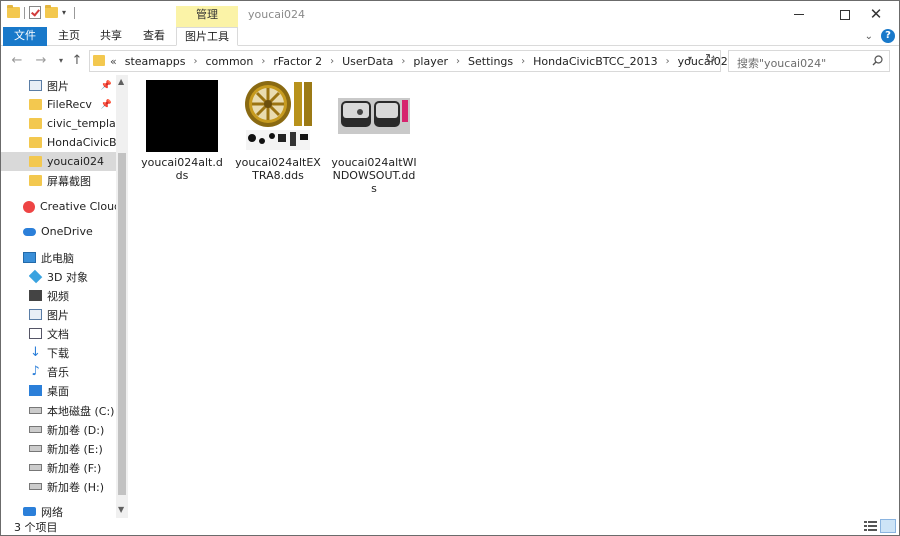  What do you see at coordinates (72, 295) in the screenshot?
I see `sidebar-item-videos: 视频` at bounding box center [72, 295].